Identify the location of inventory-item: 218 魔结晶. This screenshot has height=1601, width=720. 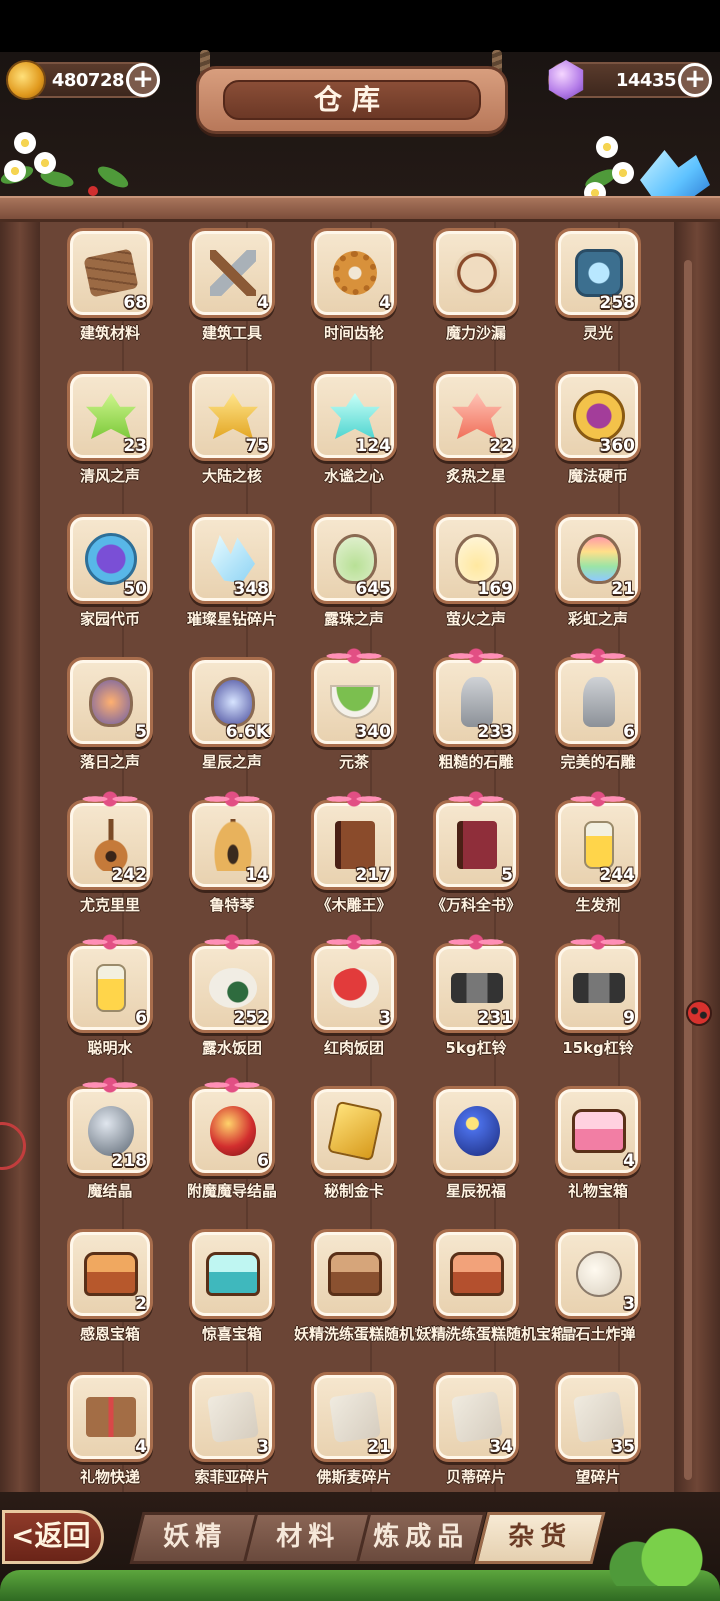
(115, 1149).